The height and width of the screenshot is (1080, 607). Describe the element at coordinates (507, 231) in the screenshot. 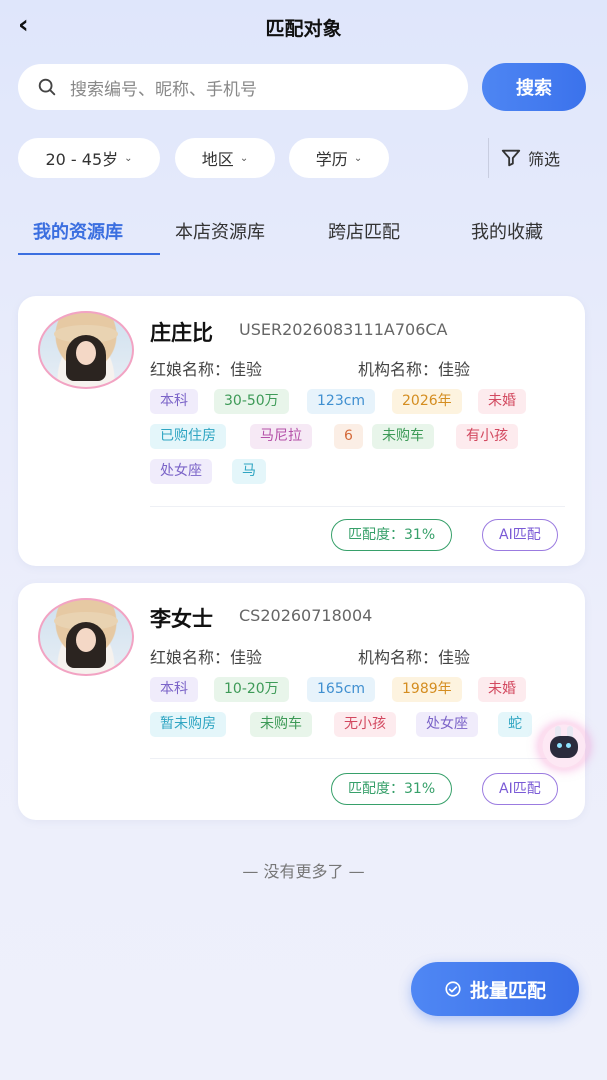

I see `tab-favorites: 我的收藏` at that location.